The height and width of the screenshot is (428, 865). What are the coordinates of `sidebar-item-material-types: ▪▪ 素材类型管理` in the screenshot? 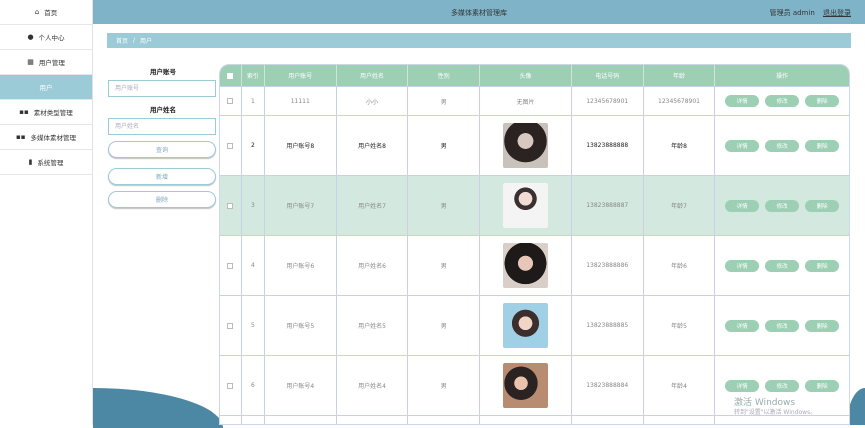 It's located at (46, 112).